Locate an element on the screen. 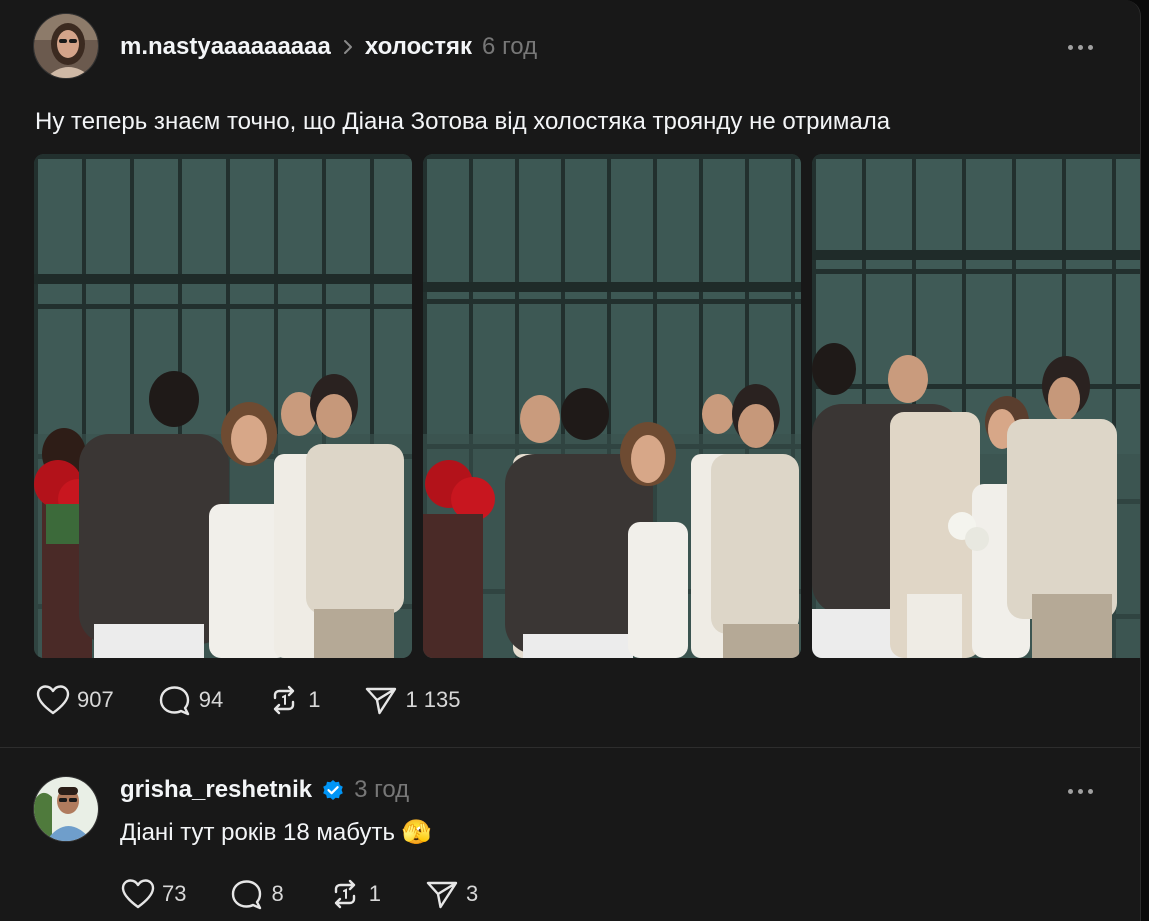 The height and width of the screenshot is (921, 1149). reply-text: Діані тут років 18 мабуть 🫣 is located at coordinates (276, 832).